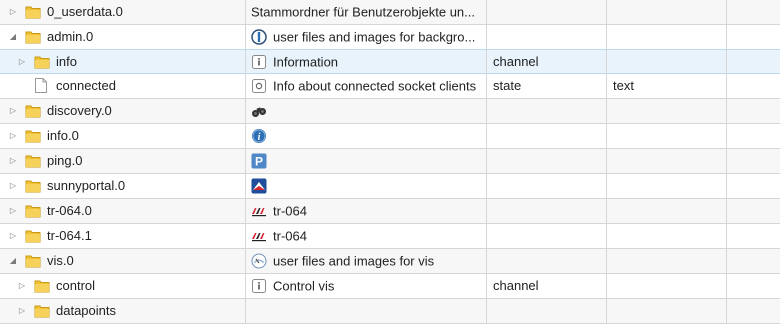  I want to click on row-role: text, so click(667, 86).